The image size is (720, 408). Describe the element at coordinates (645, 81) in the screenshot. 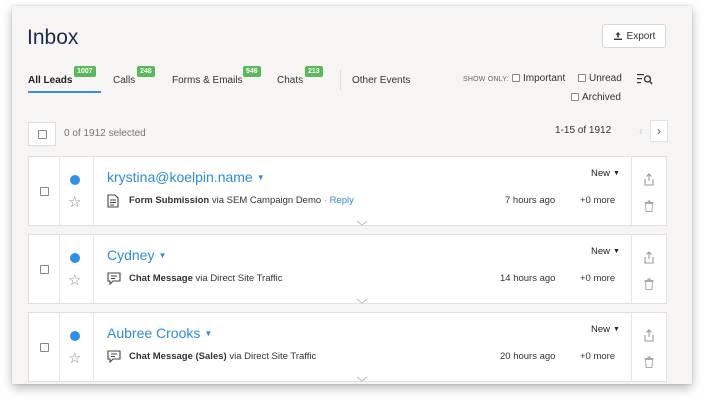

I see `advanced-filter-icon` at that location.